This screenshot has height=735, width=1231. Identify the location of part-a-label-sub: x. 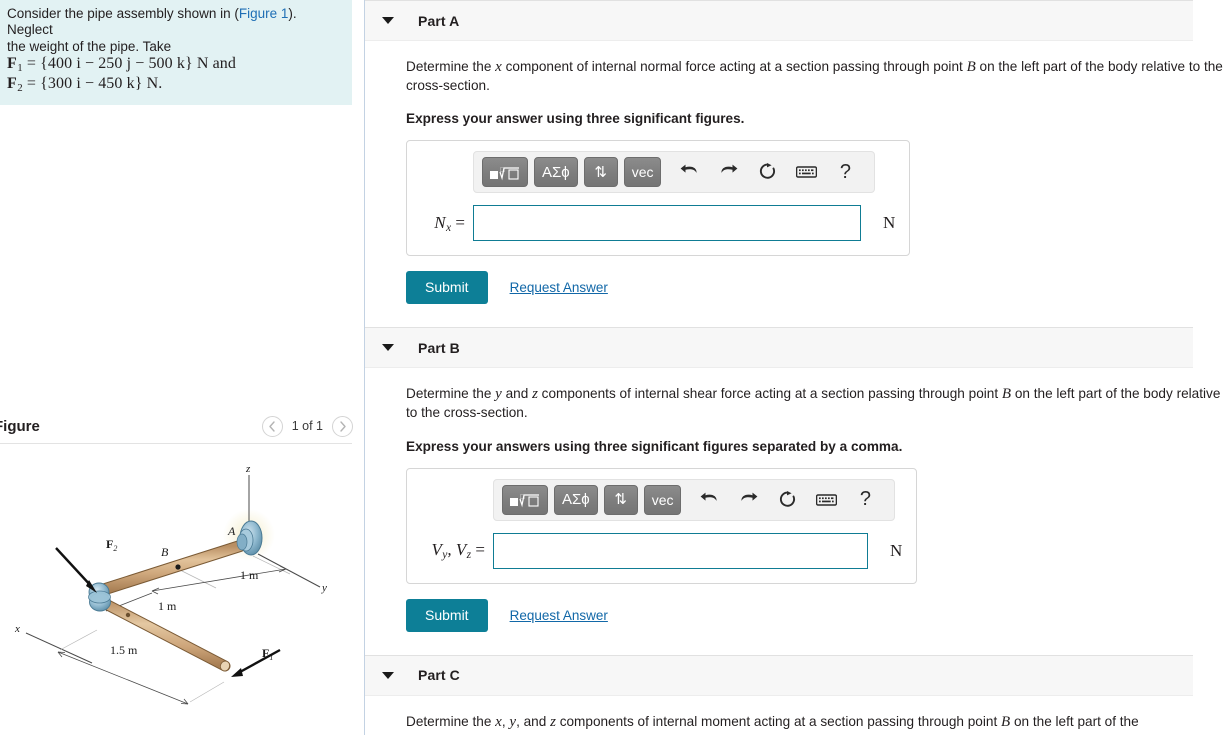
(449, 227).